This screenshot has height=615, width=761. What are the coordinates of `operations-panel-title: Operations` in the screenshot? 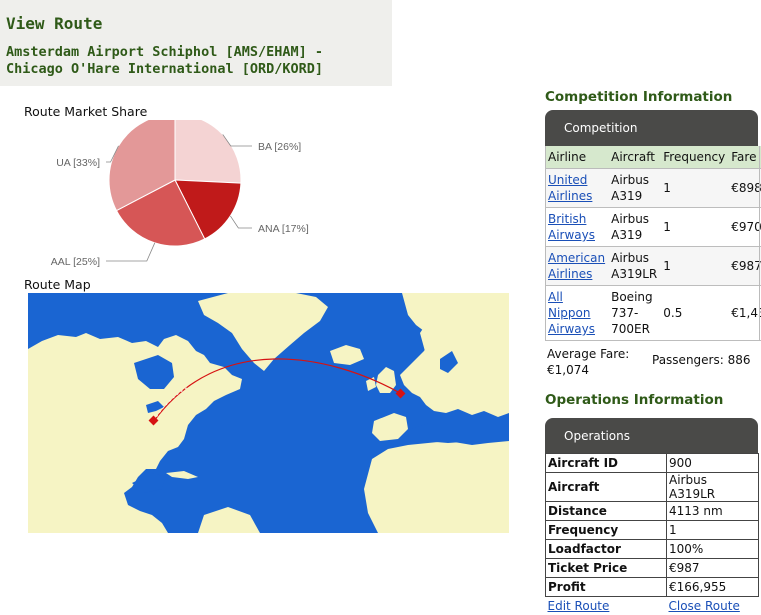 It's located at (597, 436).